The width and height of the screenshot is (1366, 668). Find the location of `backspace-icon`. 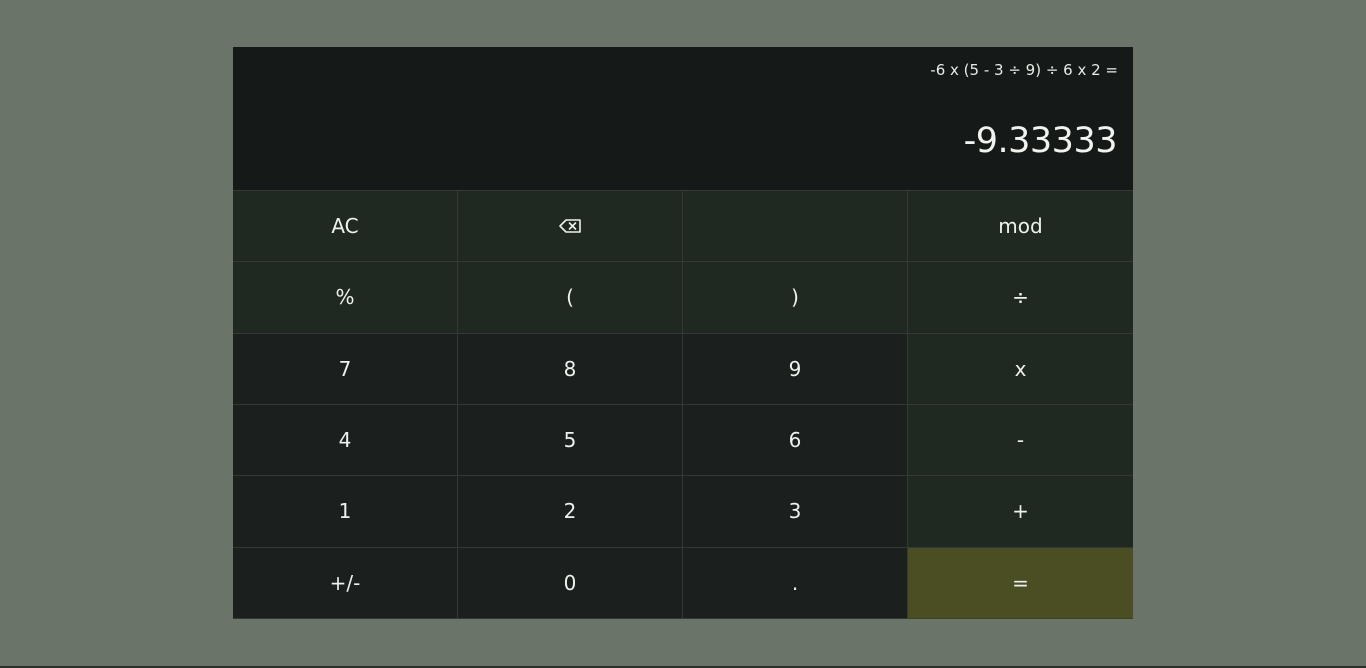

backspace-icon is located at coordinates (570, 226).